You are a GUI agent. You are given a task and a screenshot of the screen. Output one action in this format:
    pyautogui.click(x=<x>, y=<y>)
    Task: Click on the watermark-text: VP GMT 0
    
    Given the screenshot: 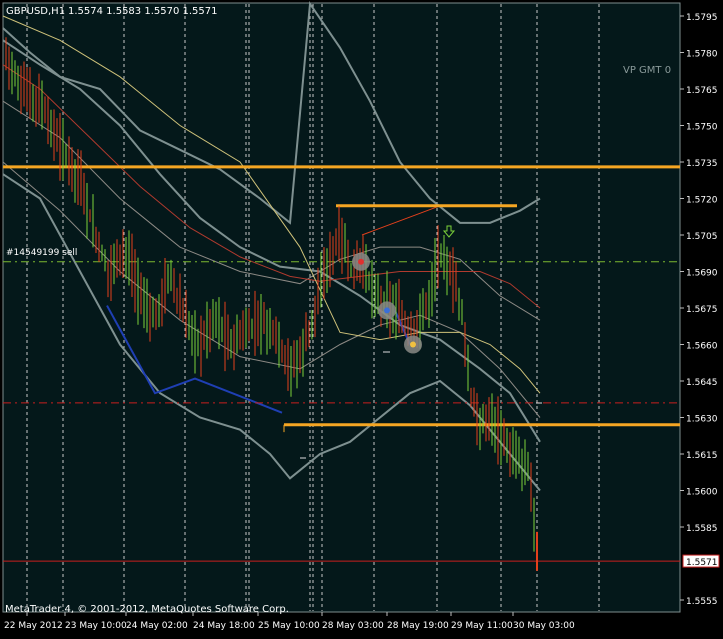 What is the action you would take?
    pyautogui.click(x=647, y=70)
    